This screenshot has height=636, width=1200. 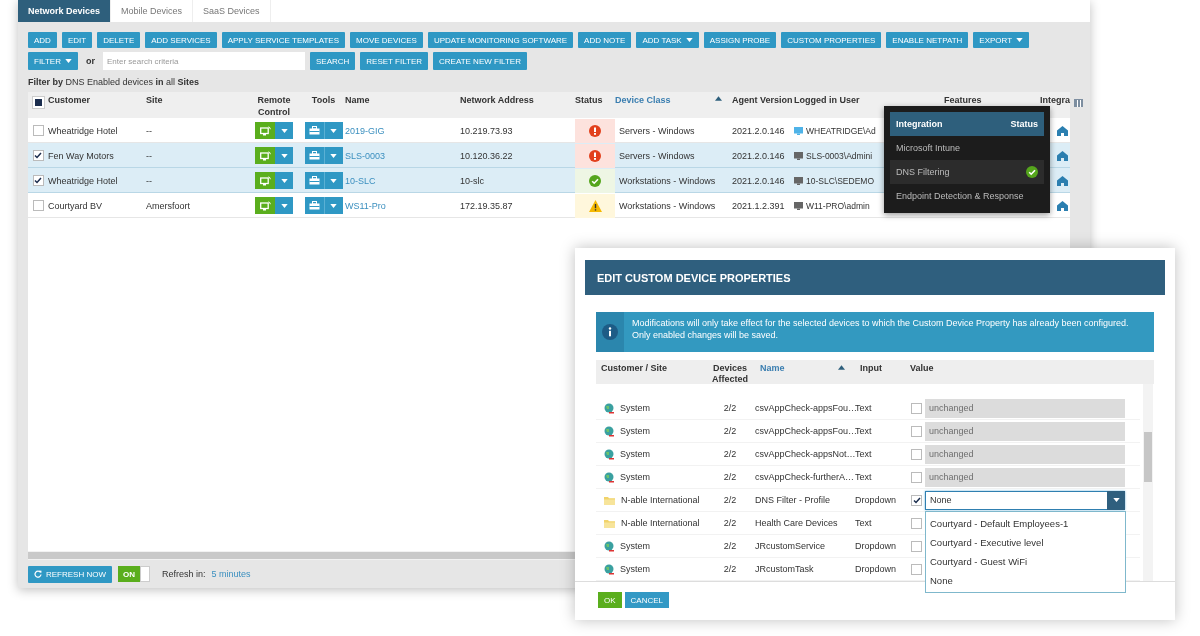 I want to click on toolbar-button: ENABLE NETPATH, so click(x=927, y=40).